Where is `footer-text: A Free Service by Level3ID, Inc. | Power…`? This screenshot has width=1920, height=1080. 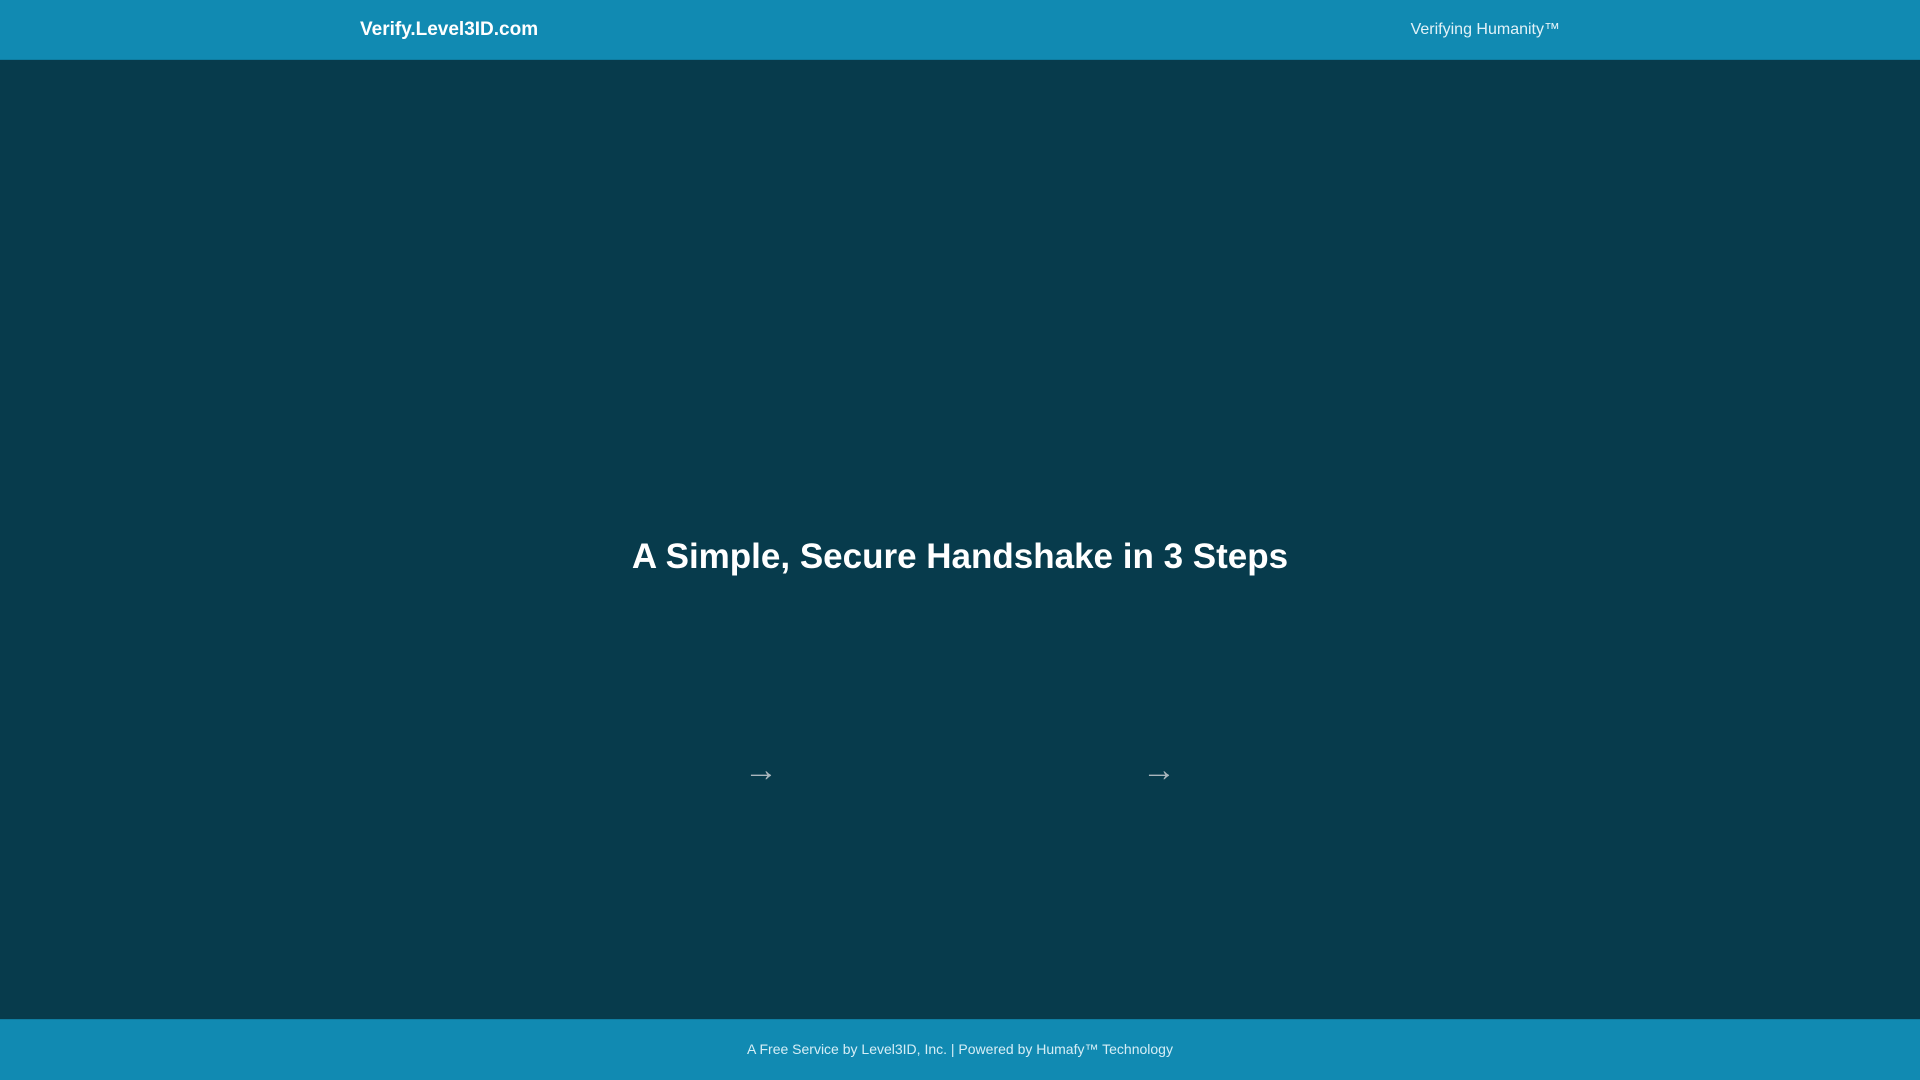 footer-text: A Free Service by Level3ID, Inc. | Power… is located at coordinates (960, 1049).